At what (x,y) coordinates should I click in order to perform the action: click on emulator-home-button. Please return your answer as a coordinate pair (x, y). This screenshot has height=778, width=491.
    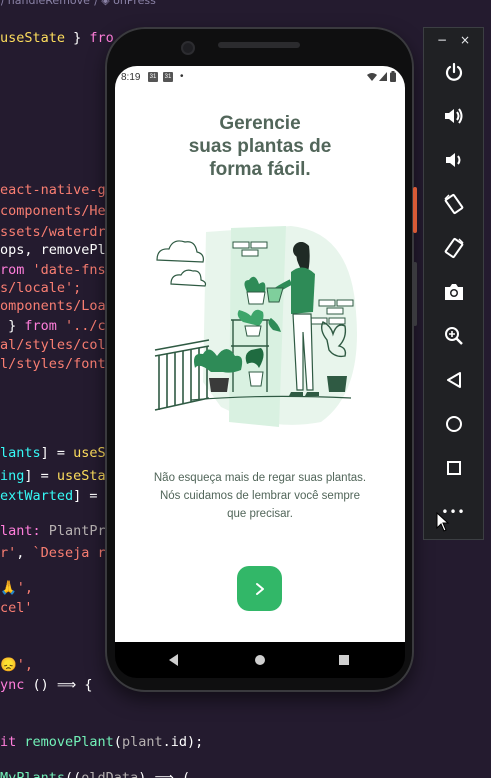
    Looking at the image, I should click on (453, 424).